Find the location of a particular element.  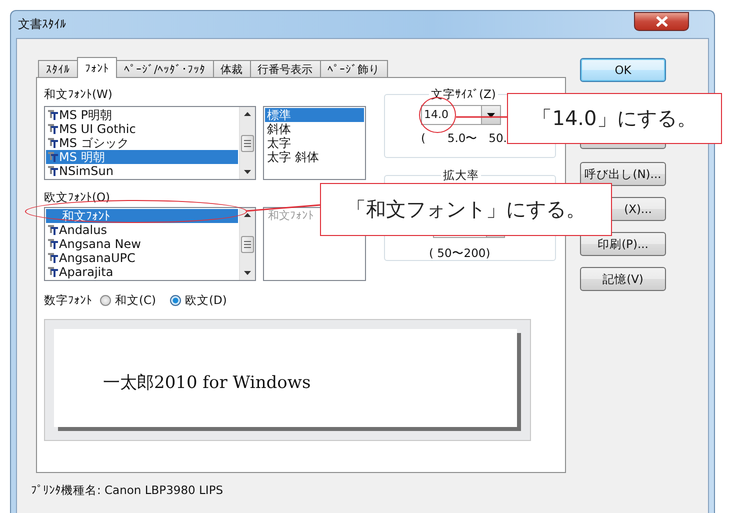

list-item: MS 明朝 is located at coordinates (142, 157).